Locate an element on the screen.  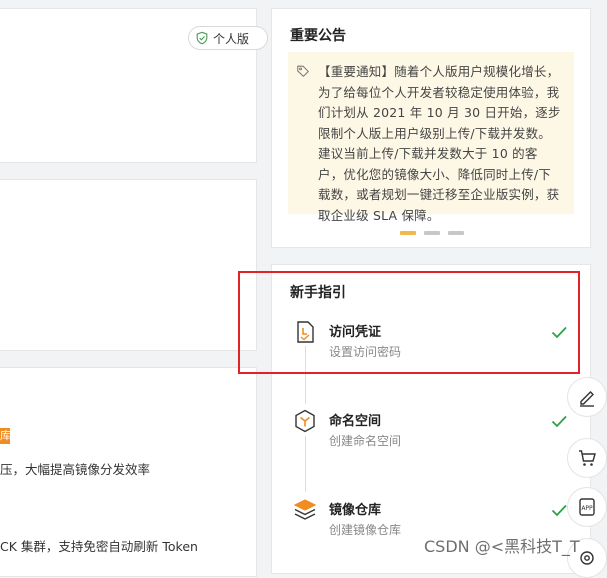
svg-text: APP is located at coordinates (587, 508).